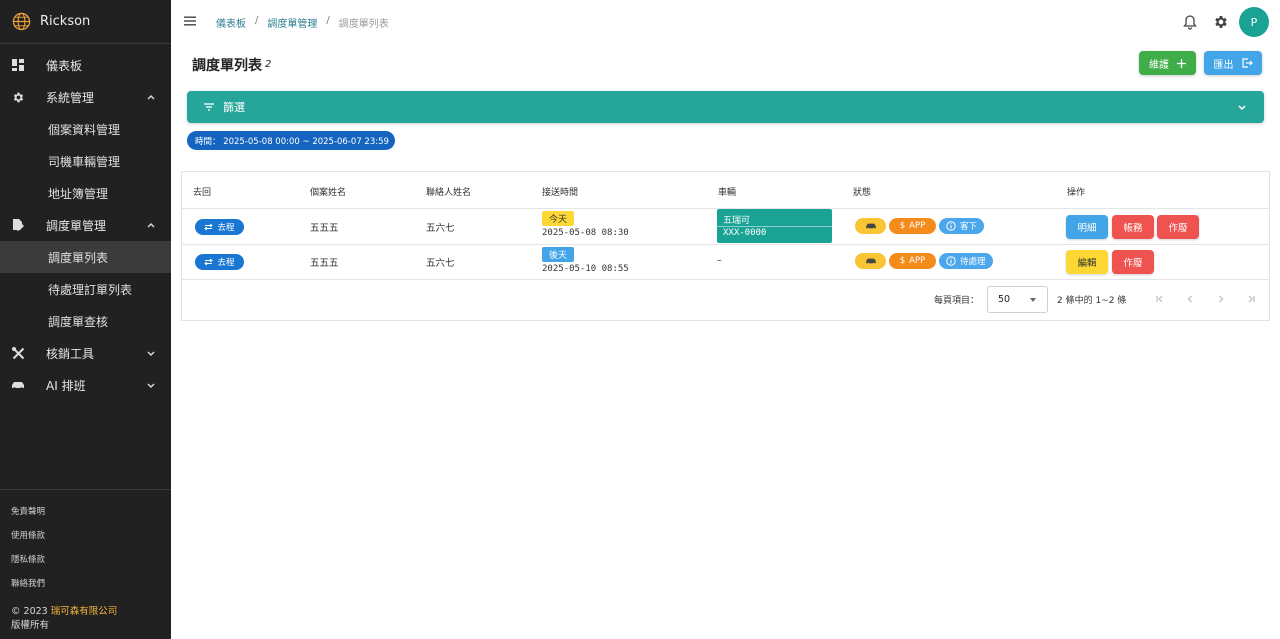 The width and height of the screenshot is (1280, 639). What do you see at coordinates (1092, 301) in the screenshot?
I see `range-text: 2 條中的 1~2 條` at bounding box center [1092, 301].